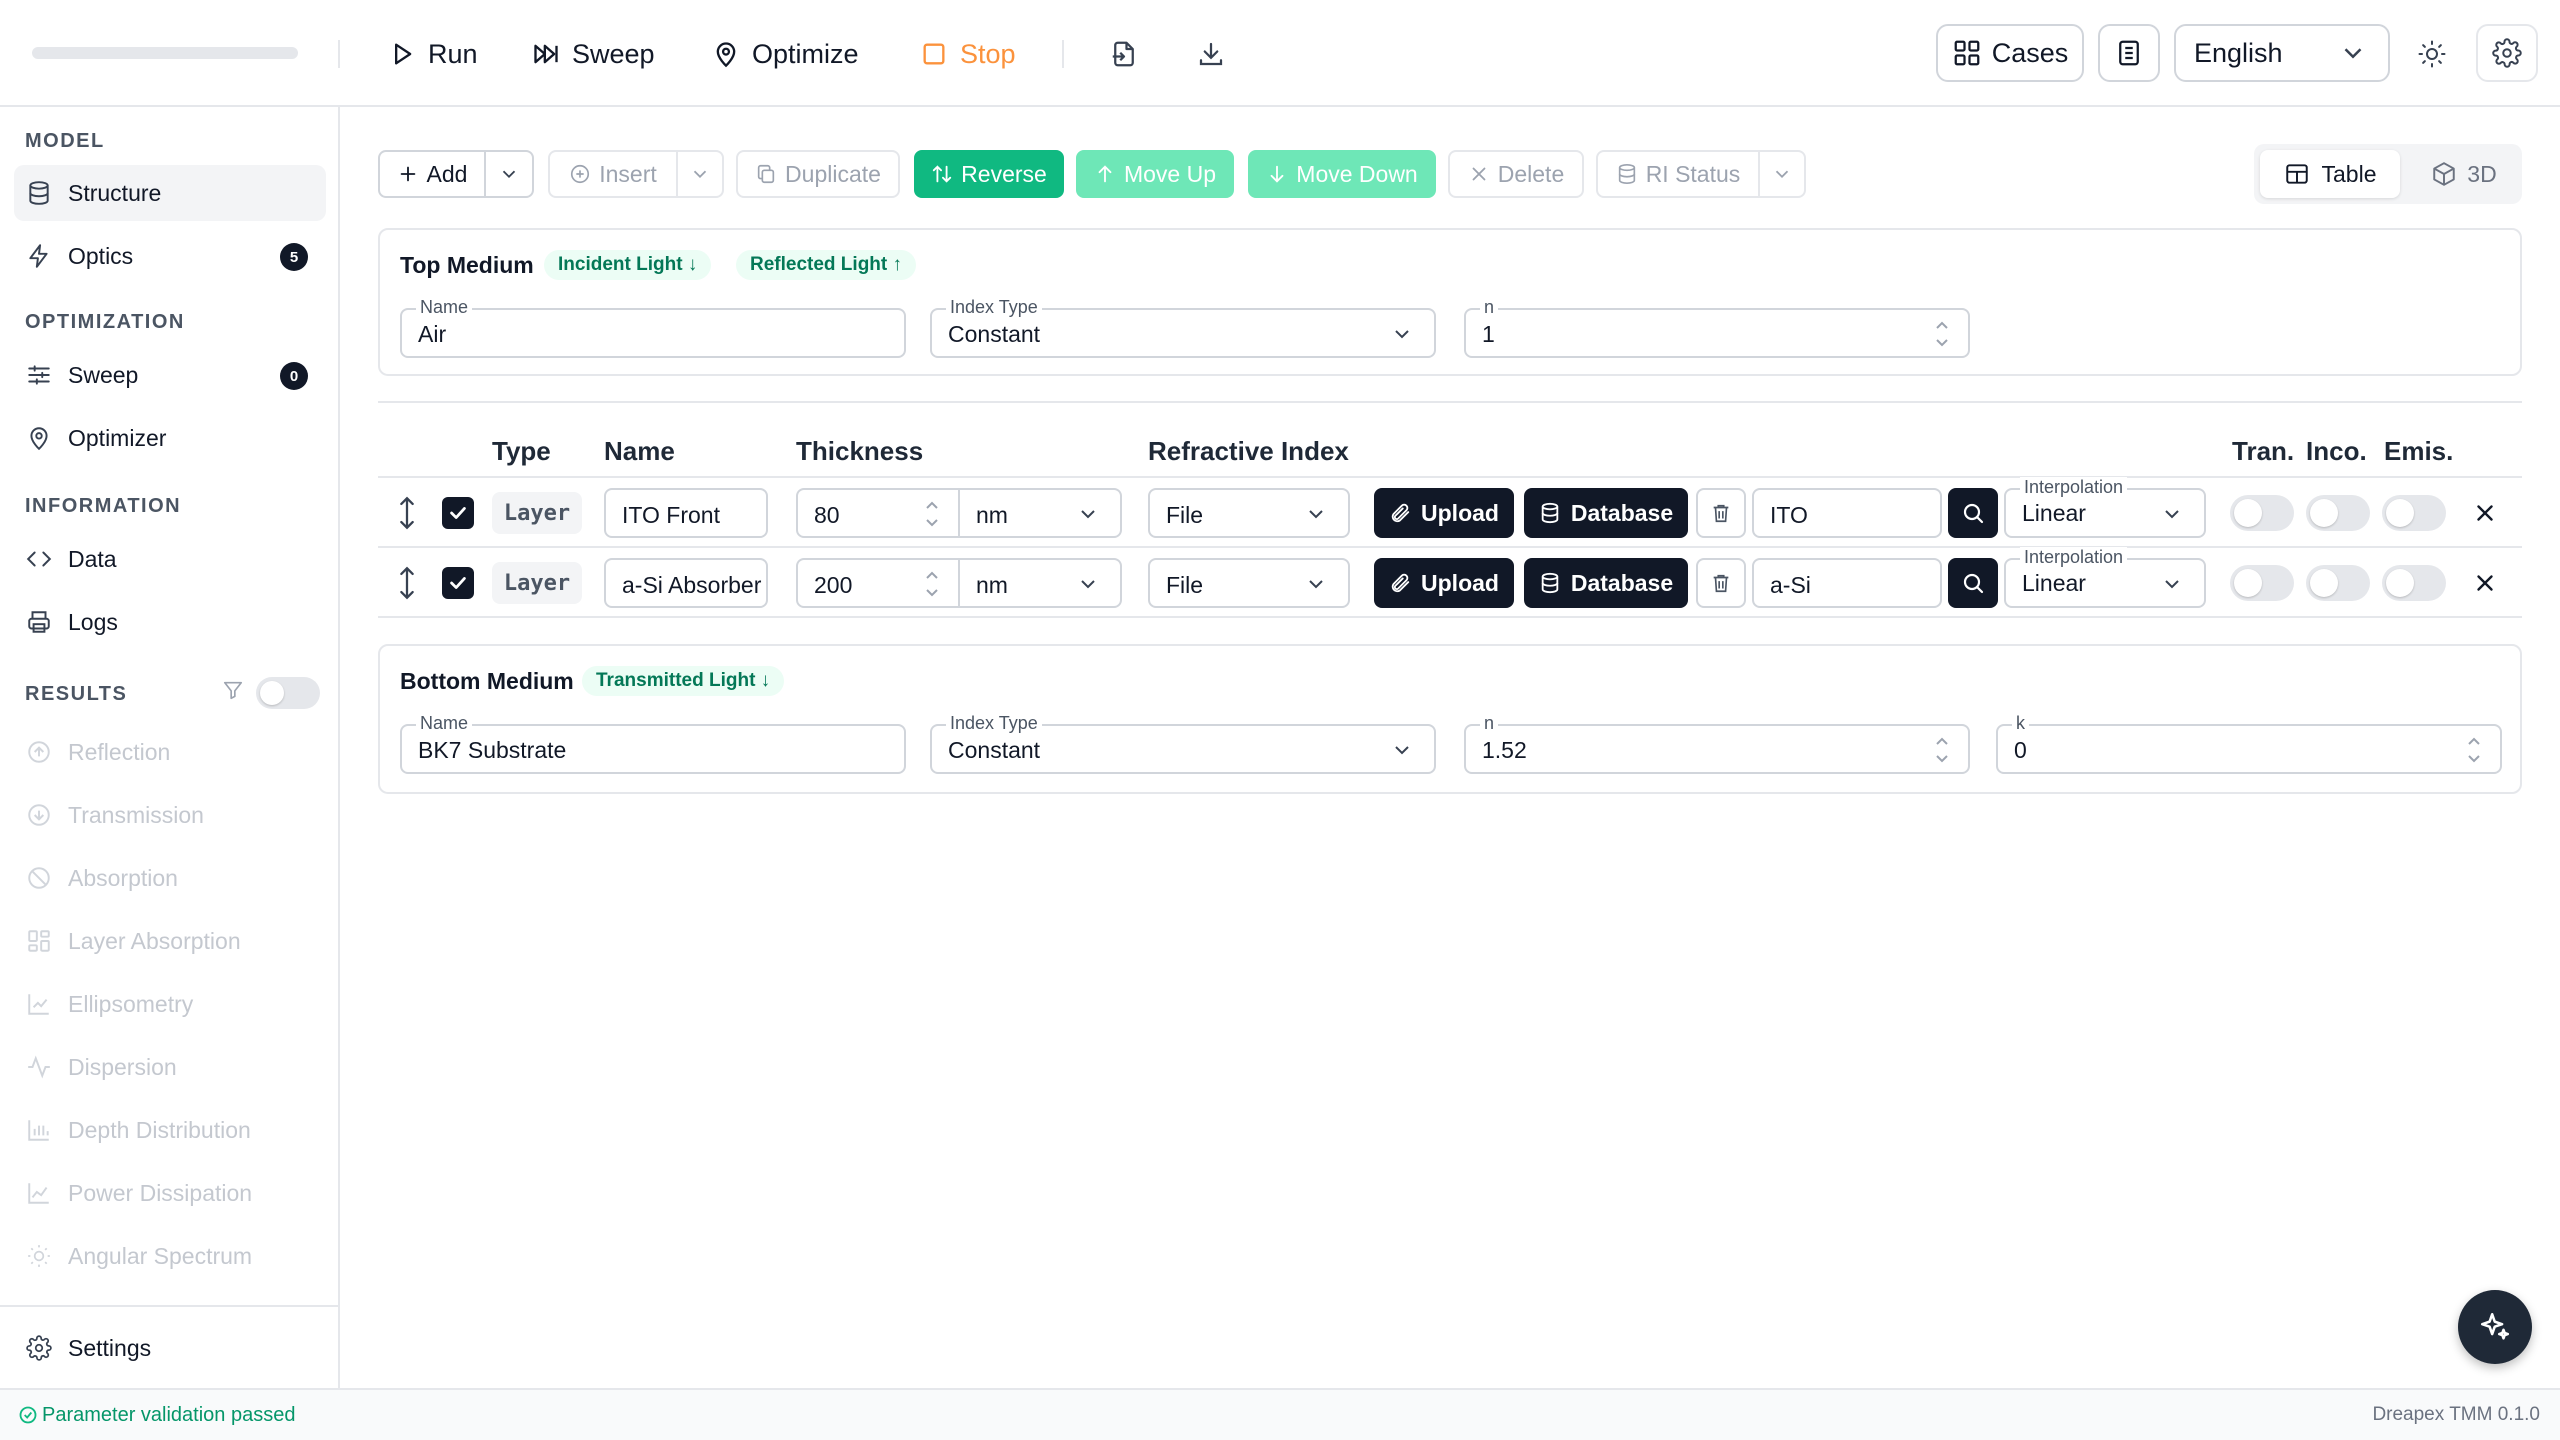 This screenshot has width=2560, height=1440. What do you see at coordinates (170, 375) in the screenshot?
I see `sidebar-item-sweep: Sweep 0` at bounding box center [170, 375].